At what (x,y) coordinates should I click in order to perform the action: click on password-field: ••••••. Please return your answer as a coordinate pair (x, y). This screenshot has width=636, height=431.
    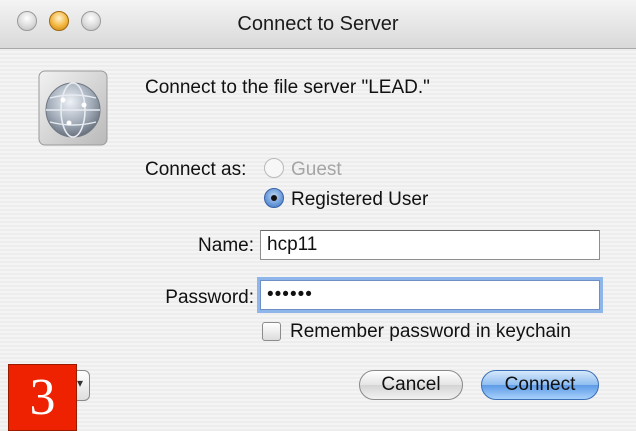
    Looking at the image, I should click on (430, 295).